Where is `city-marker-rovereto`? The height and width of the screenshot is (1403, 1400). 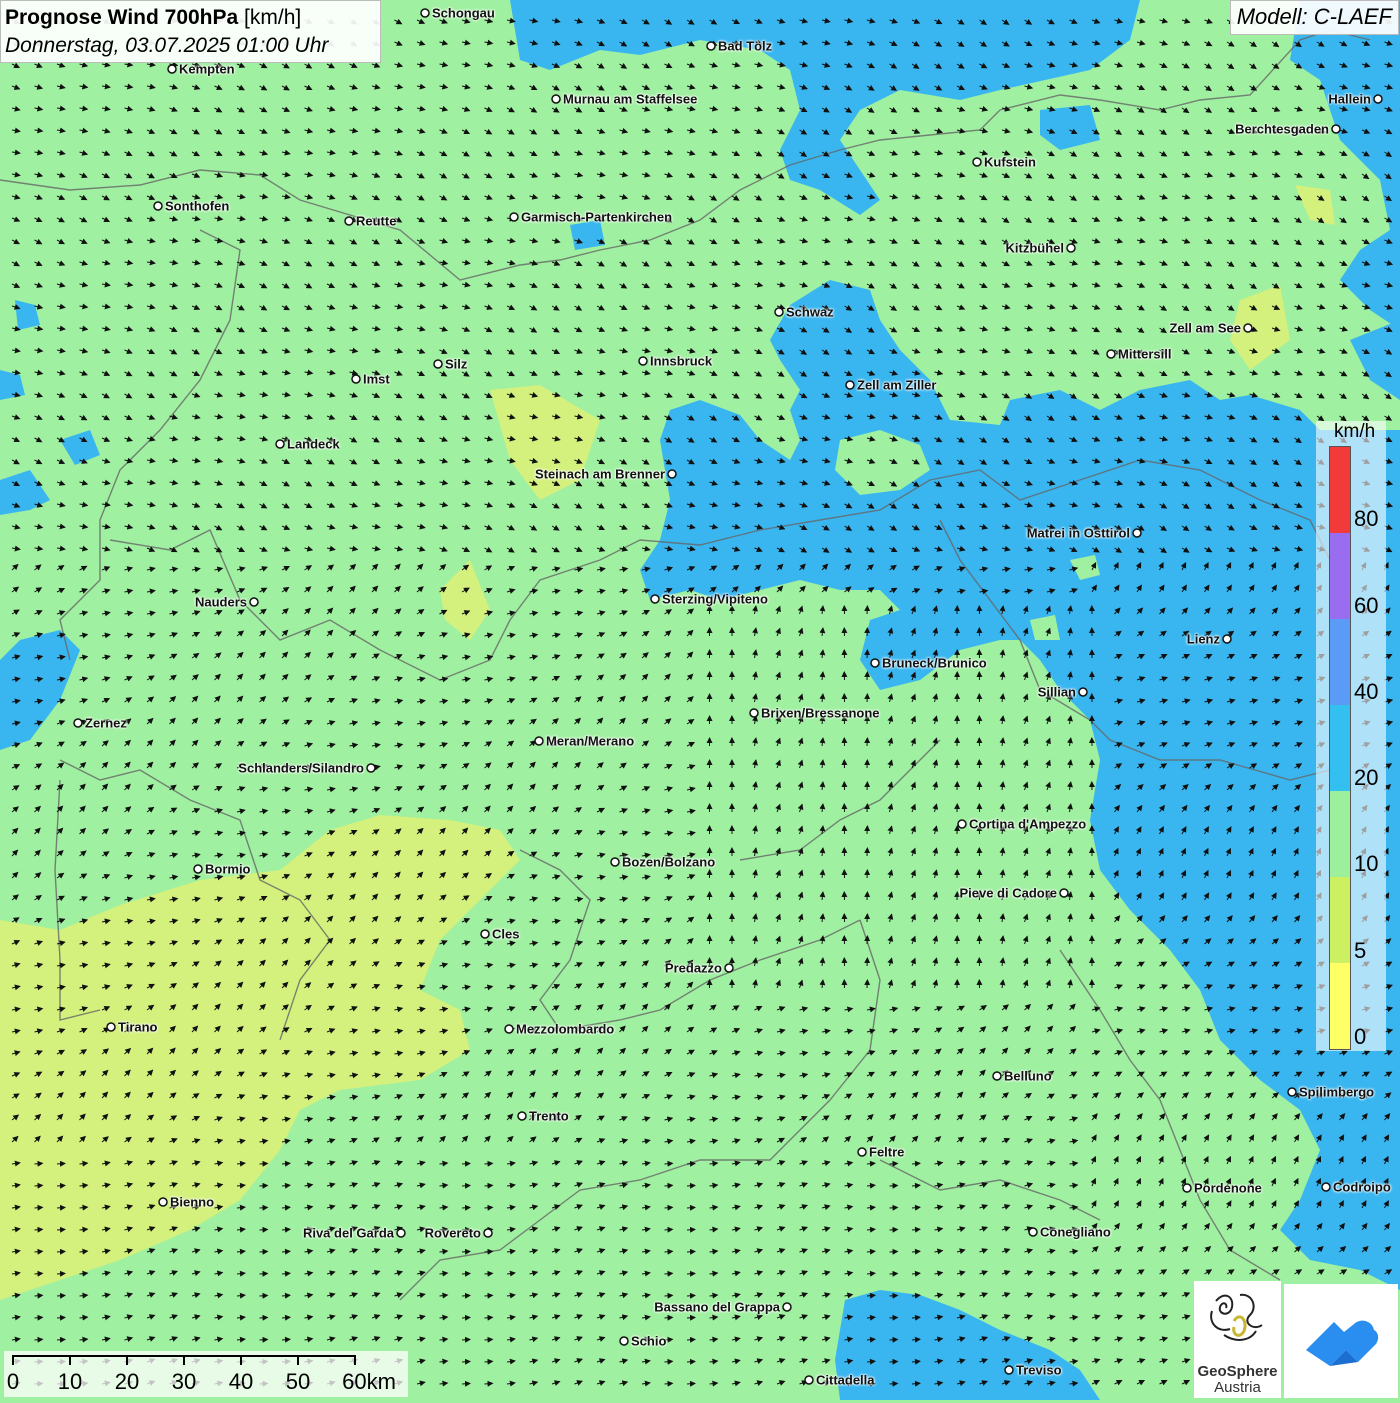 city-marker-rovereto is located at coordinates (488, 1233).